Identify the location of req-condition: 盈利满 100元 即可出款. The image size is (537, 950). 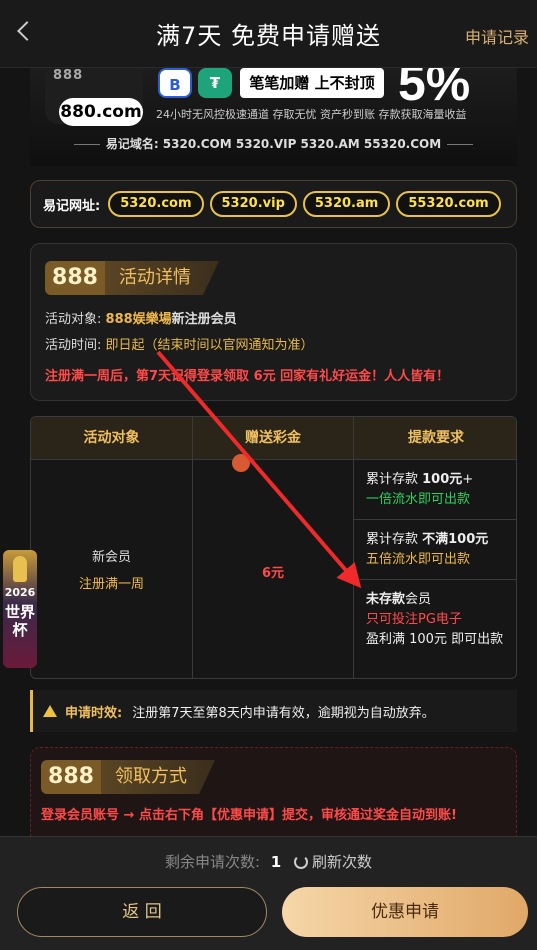
(435, 639).